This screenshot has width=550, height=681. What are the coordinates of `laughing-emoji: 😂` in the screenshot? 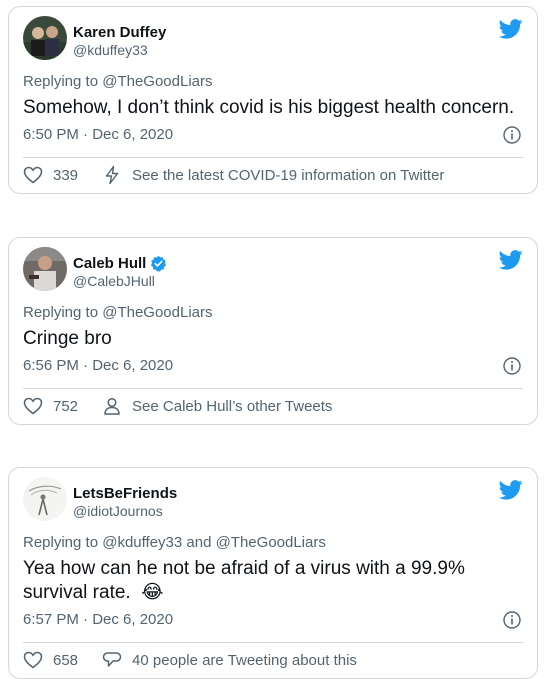 It's located at (152, 592).